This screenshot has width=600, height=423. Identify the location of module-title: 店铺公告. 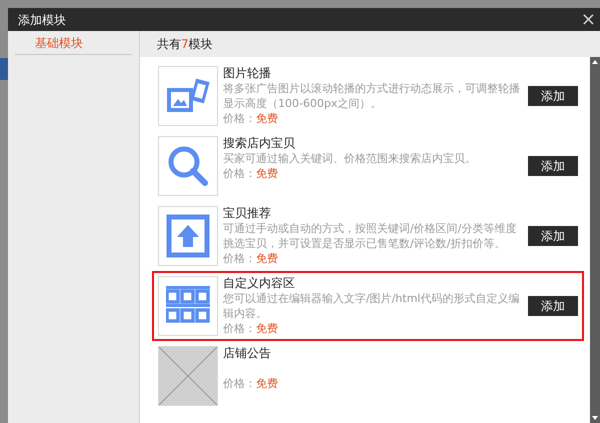
(247, 353).